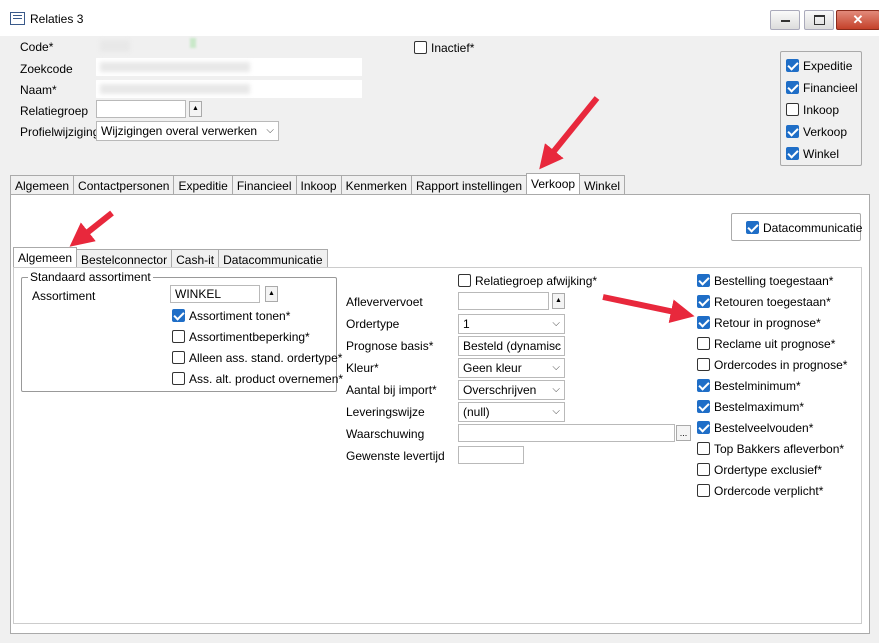 The width and height of the screenshot is (879, 643). I want to click on arrow-verkoop-tab, so click(569, 133).